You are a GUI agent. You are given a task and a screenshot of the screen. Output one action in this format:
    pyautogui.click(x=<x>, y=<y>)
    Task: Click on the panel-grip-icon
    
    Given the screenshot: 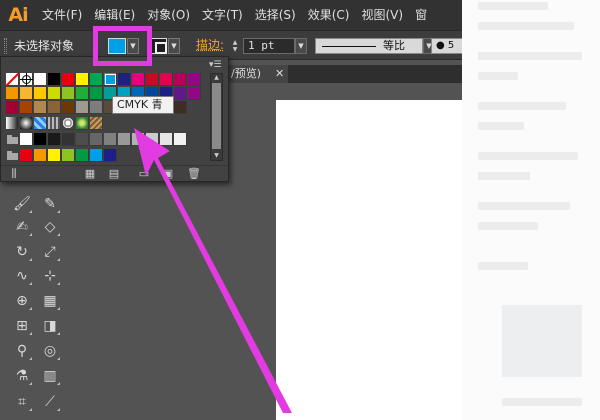 What is the action you would take?
    pyautogui.click(x=5, y=46)
    